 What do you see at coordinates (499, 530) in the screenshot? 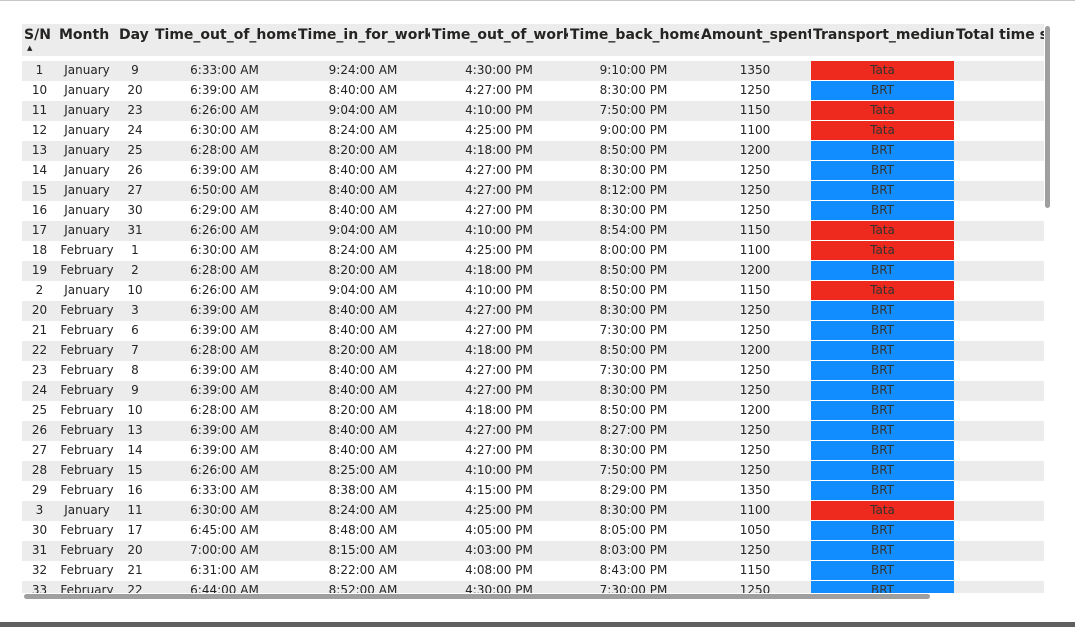
I see `cell-time-out-of-work: 4:05:00 PM` at bounding box center [499, 530].